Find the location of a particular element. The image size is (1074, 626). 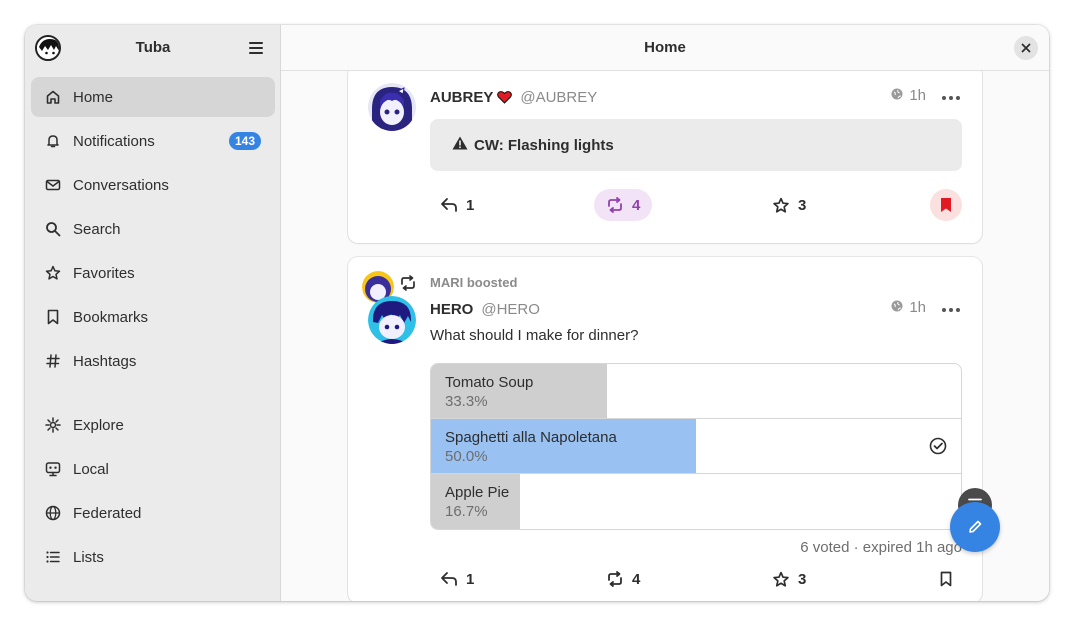

globe-icon is located at coordinates (53, 513).